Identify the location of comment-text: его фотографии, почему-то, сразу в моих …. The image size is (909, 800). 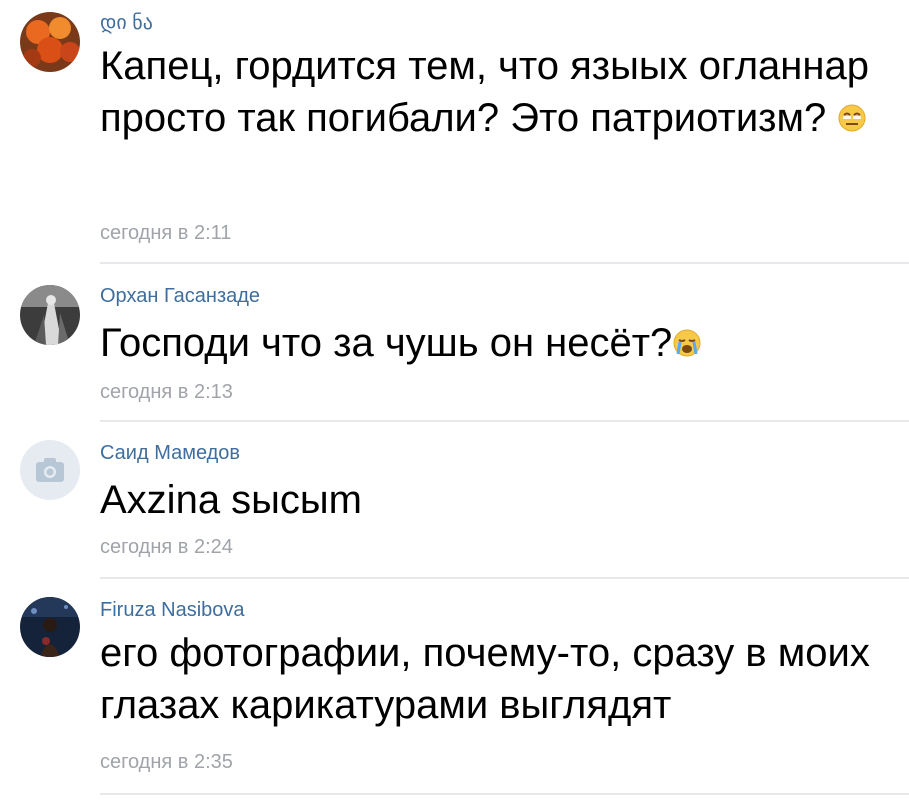
(485, 679).